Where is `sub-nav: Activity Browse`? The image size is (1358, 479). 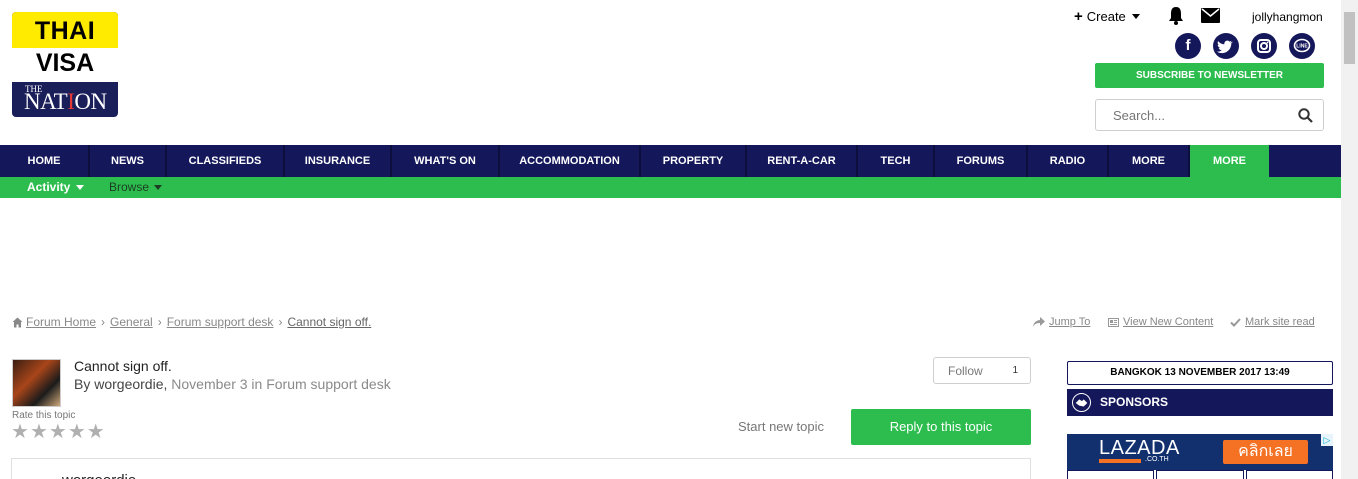
sub-nav: Activity Browse is located at coordinates (670, 187).